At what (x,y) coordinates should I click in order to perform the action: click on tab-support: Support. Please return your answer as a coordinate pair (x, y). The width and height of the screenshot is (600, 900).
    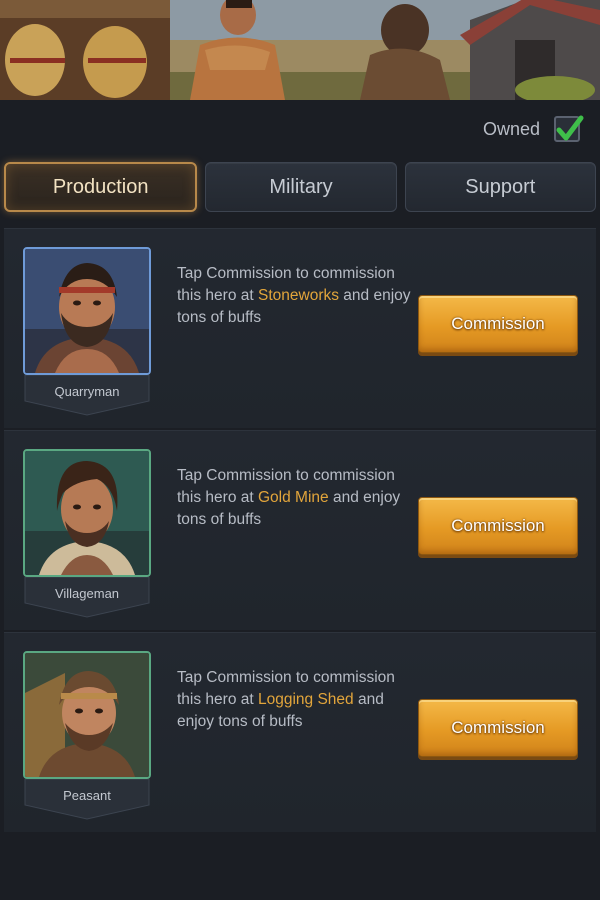
    Looking at the image, I should click on (500, 187).